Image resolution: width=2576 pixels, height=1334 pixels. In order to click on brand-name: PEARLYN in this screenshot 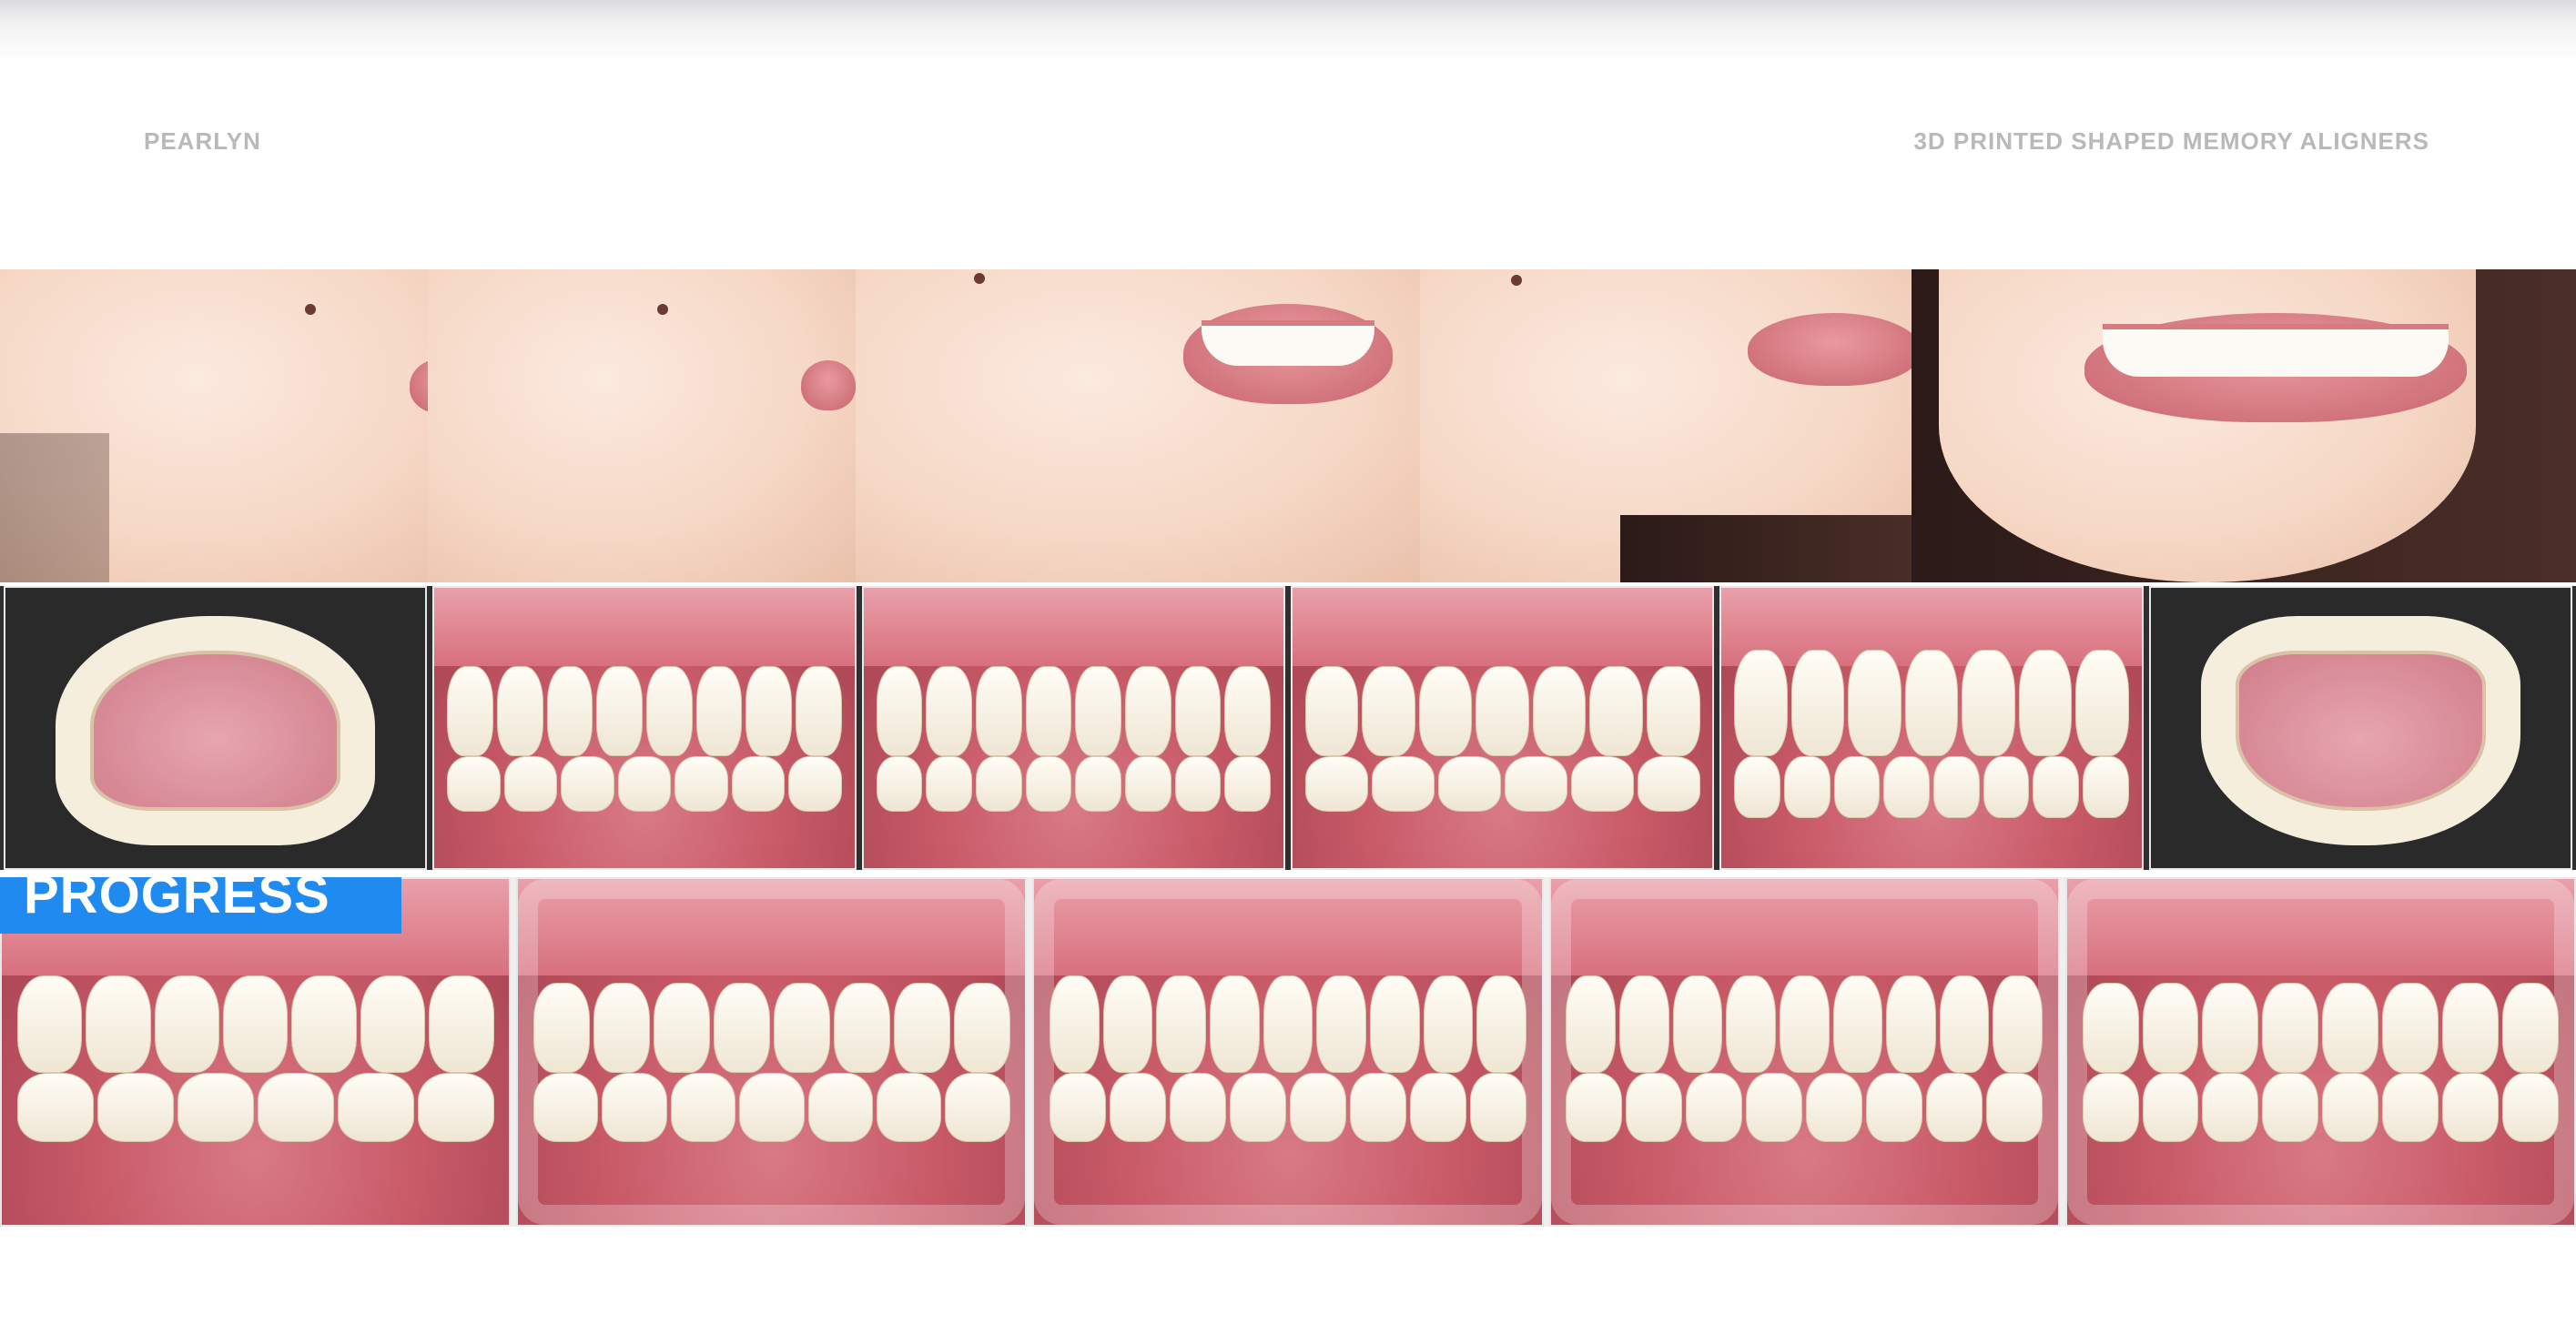, I will do `click(202, 141)`.